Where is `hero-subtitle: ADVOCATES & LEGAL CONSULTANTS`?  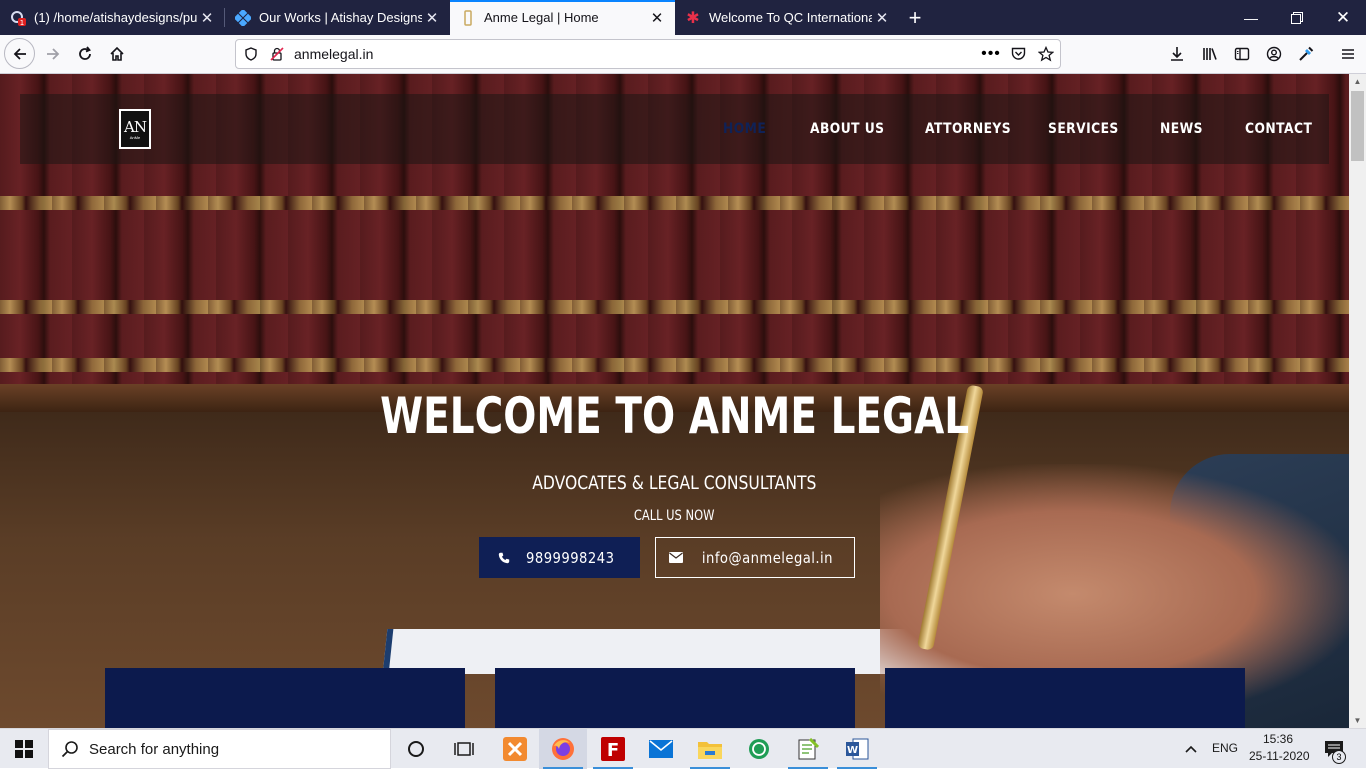
hero-subtitle: ADVOCATES & LEGAL CONSULTANTS is located at coordinates (674, 483).